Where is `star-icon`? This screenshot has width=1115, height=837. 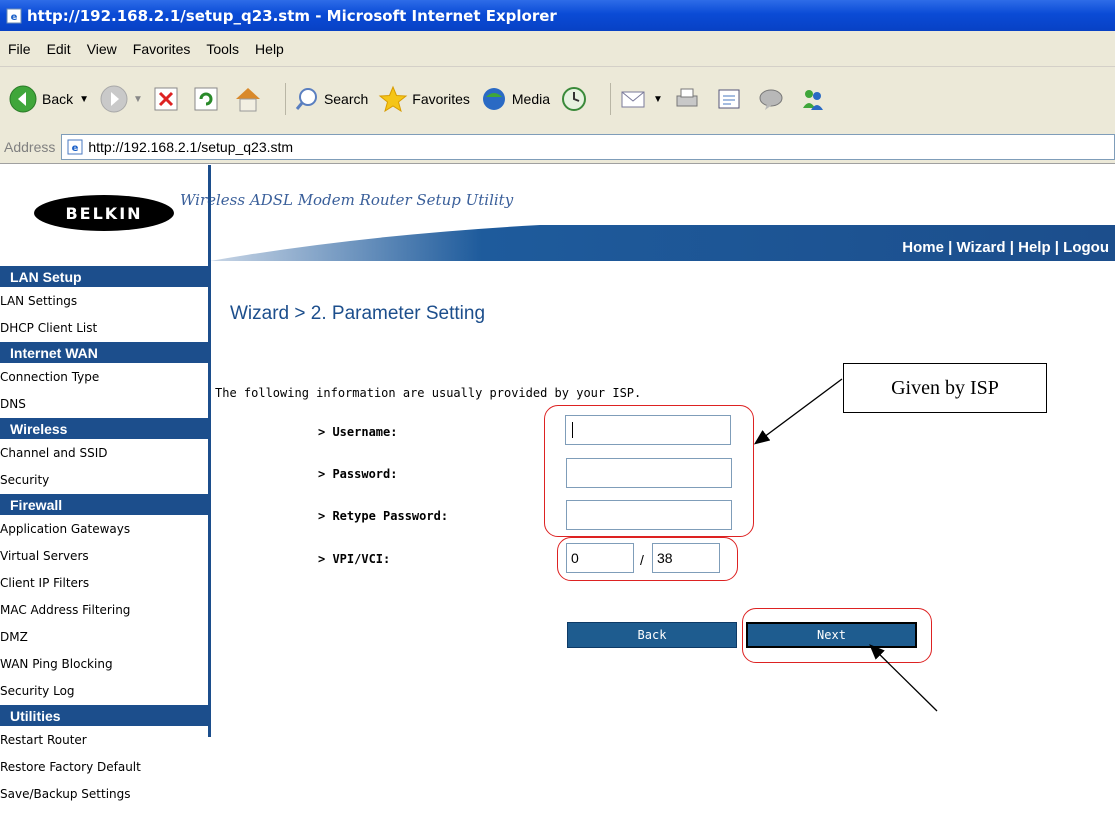
star-icon is located at coordinates (393, 99).